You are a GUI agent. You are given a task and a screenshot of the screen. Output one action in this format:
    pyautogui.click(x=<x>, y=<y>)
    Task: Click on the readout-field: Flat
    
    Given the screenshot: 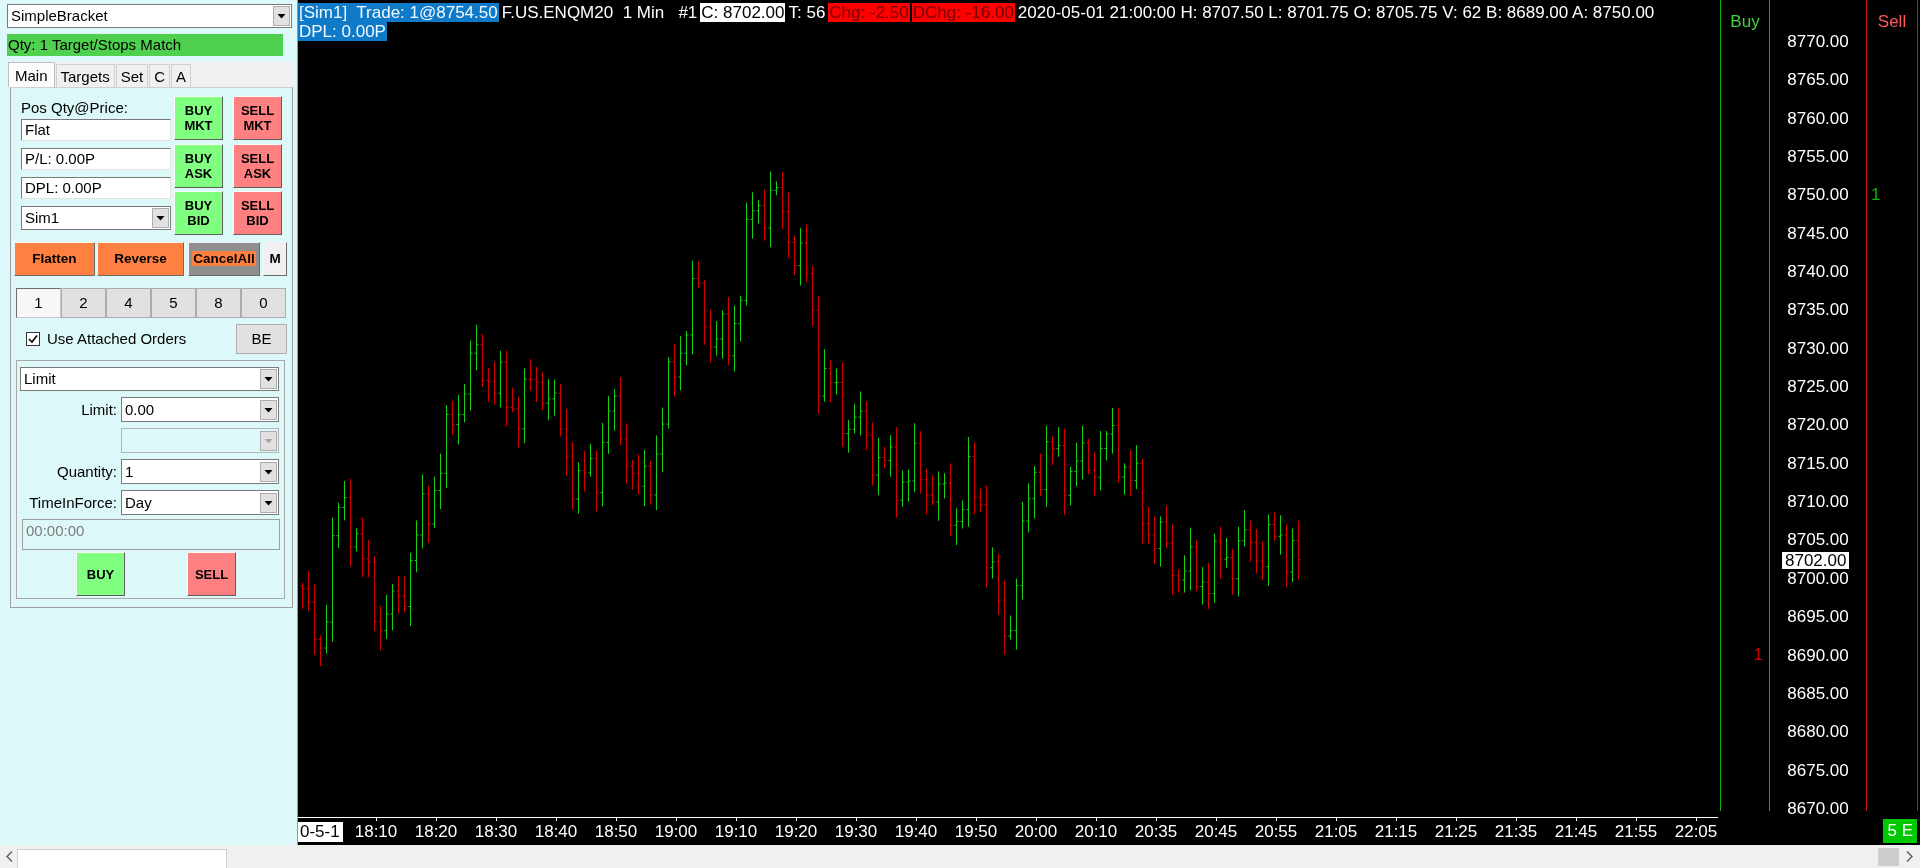 What is the action you would take?
    pyautogui.click(x=96, y=130)
    